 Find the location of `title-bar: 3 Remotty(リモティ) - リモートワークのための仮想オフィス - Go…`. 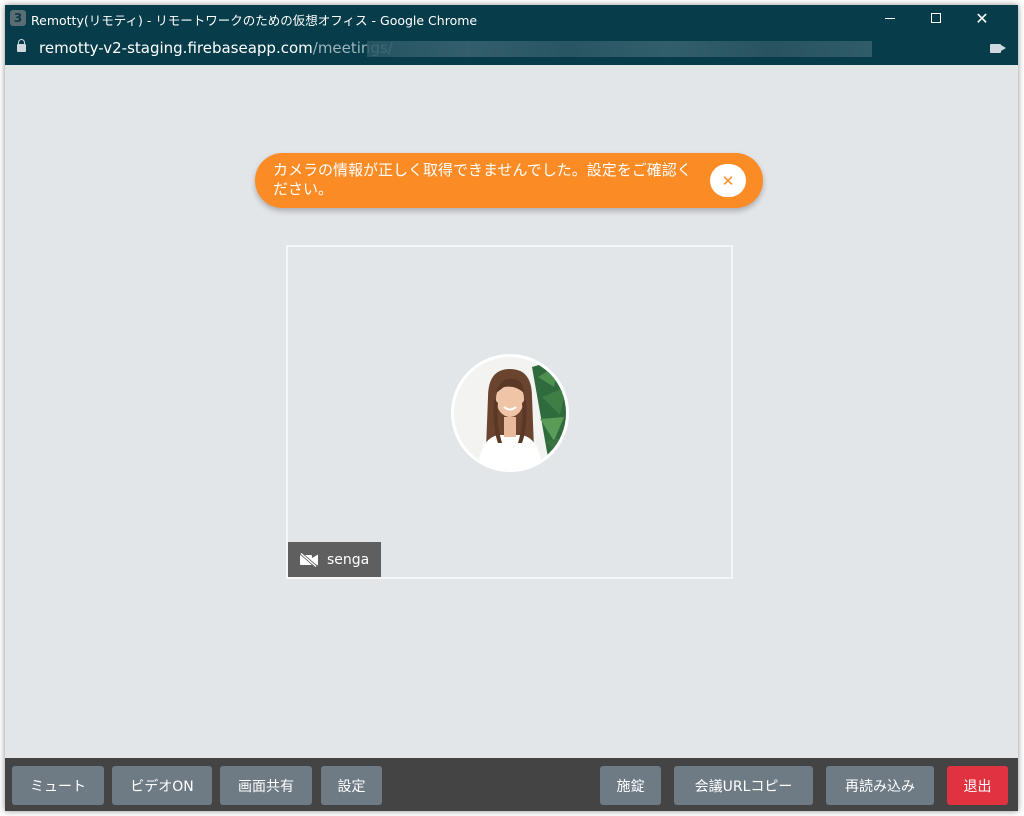

title-bar: 3 Remotty(リモティ) - リモートワークのための仮想オフィス - Go… is located at coordinates (511, 18).